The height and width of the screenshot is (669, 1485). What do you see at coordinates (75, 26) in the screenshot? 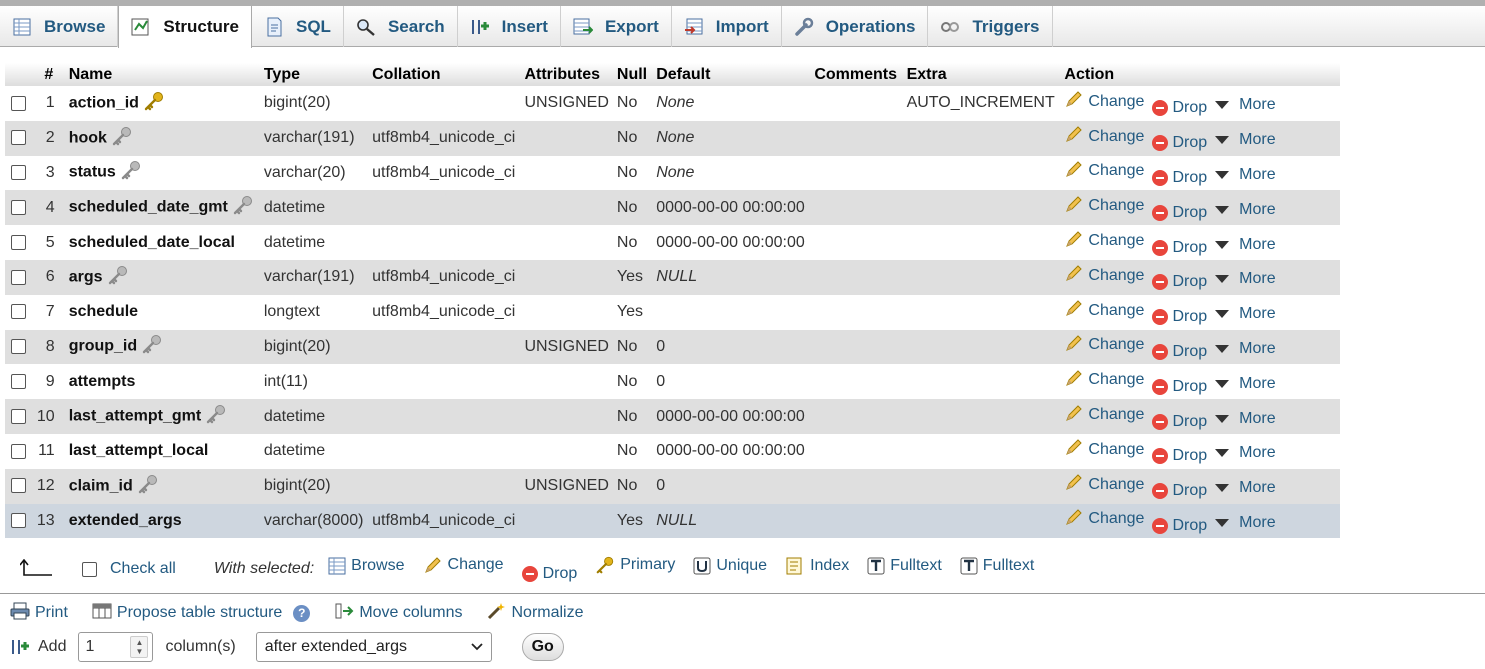
I see `tab-label: Browse` at bounding box center [75, 26].